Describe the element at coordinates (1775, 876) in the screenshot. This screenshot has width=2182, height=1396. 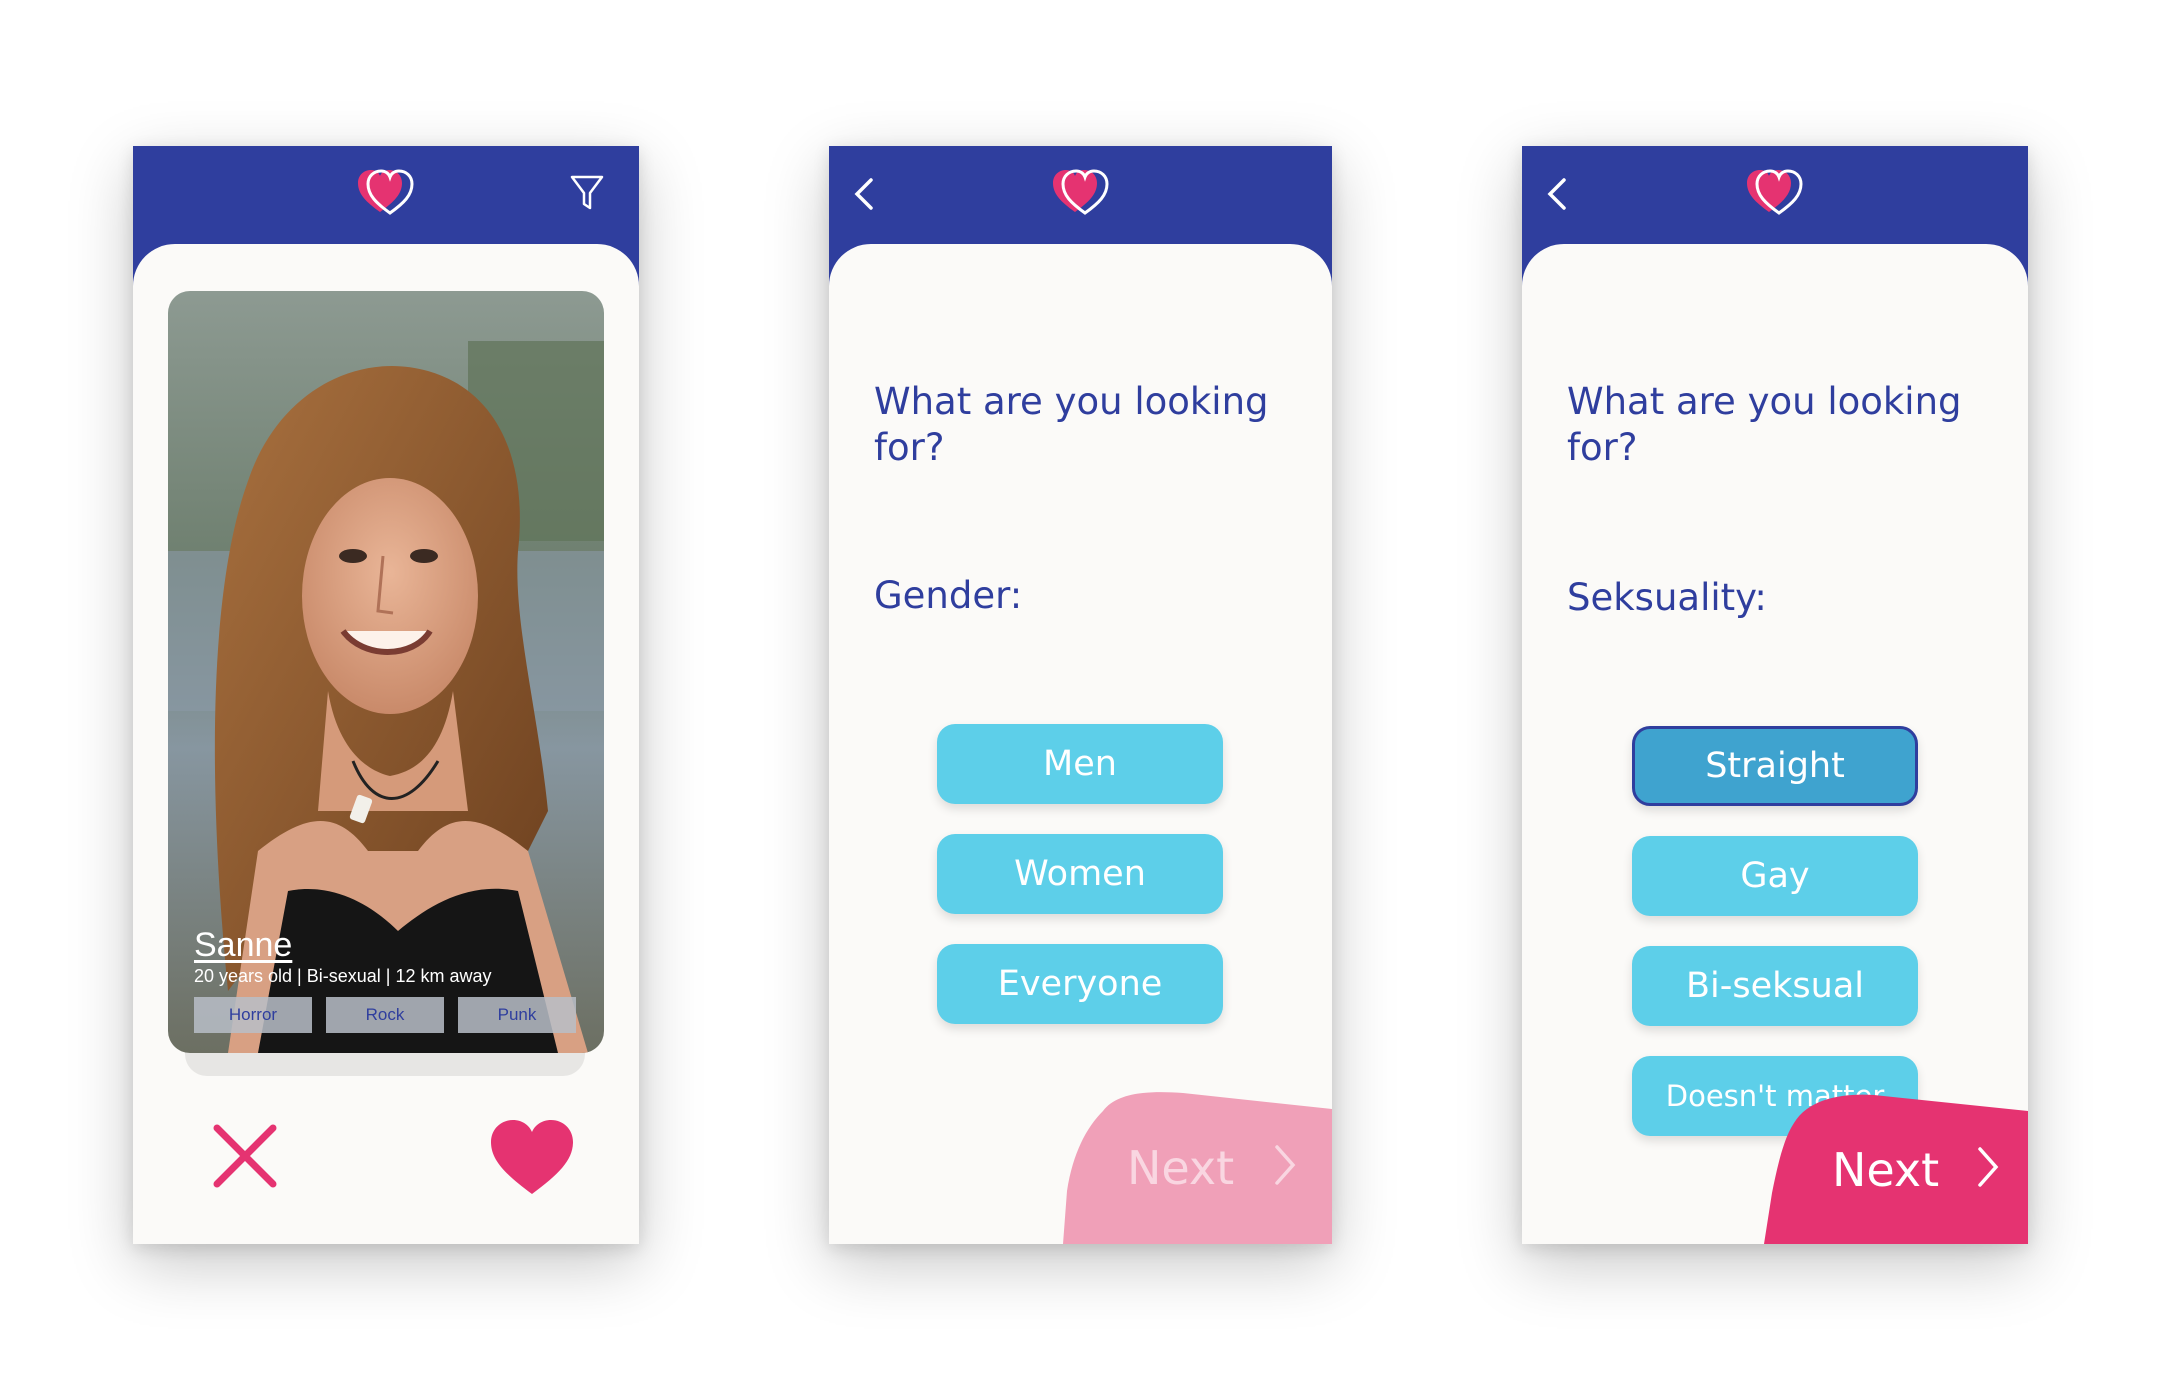
I see `option-gay-button: Gay` at that location.